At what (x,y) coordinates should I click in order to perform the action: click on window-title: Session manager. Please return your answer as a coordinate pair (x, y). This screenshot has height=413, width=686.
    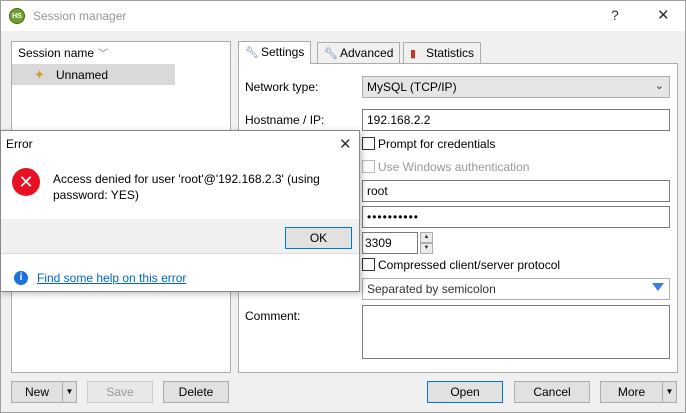
    Looking at the image, I should click on (80, 16).